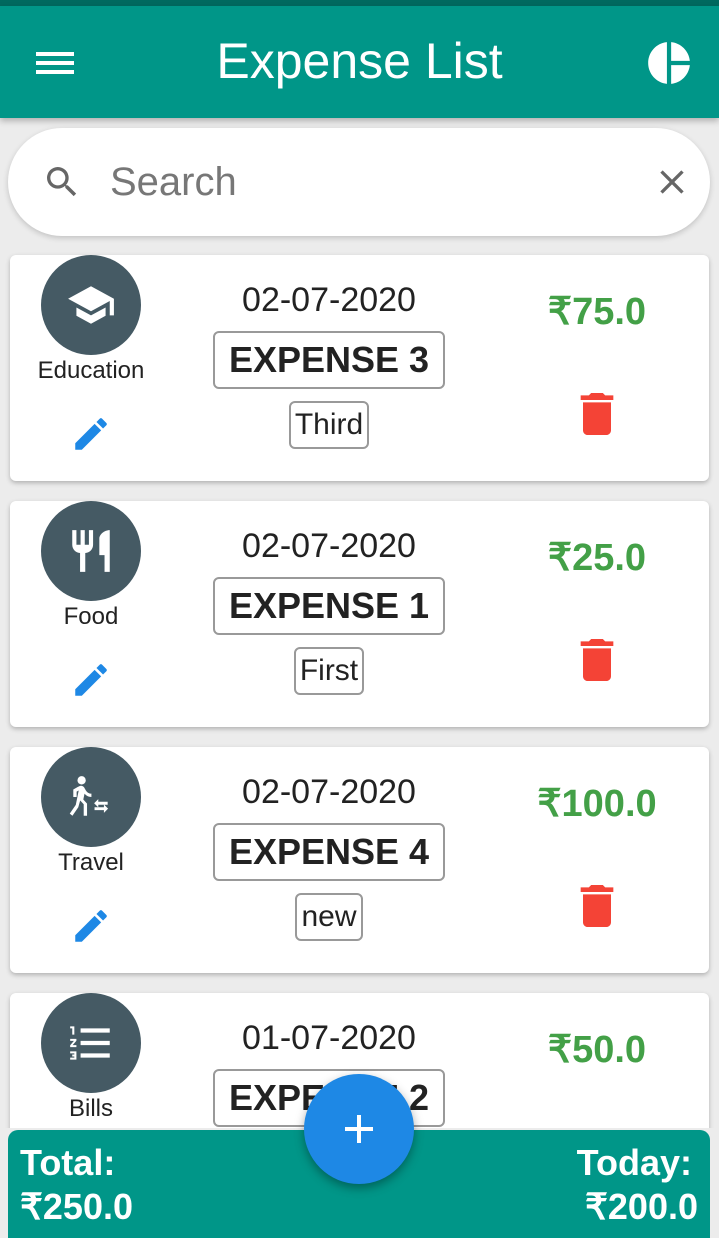  I want to click on plus-icon, so click(359, 1129).